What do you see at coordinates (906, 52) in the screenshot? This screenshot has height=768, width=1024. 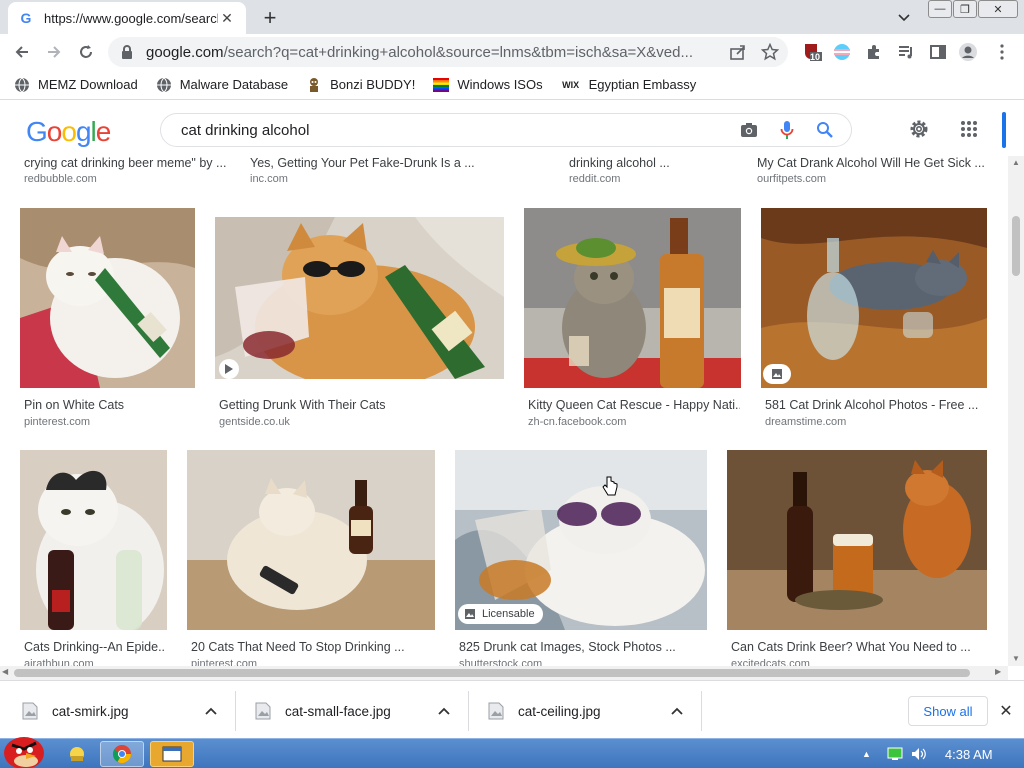 I see `media-queue-icon` at bounding box center [906, 52].